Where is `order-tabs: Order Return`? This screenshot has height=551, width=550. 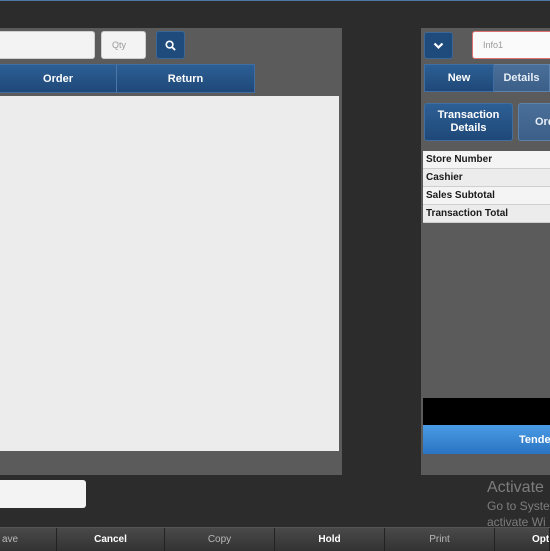 order-tabs: Order Return is located at coordinates (127, 78).